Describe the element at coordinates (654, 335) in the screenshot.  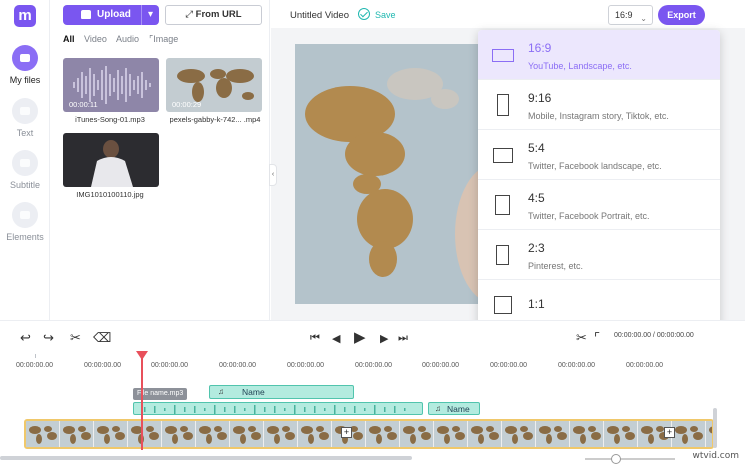
I see `timecode: 00:00:00.00 / 00:00:00.00` at that location.